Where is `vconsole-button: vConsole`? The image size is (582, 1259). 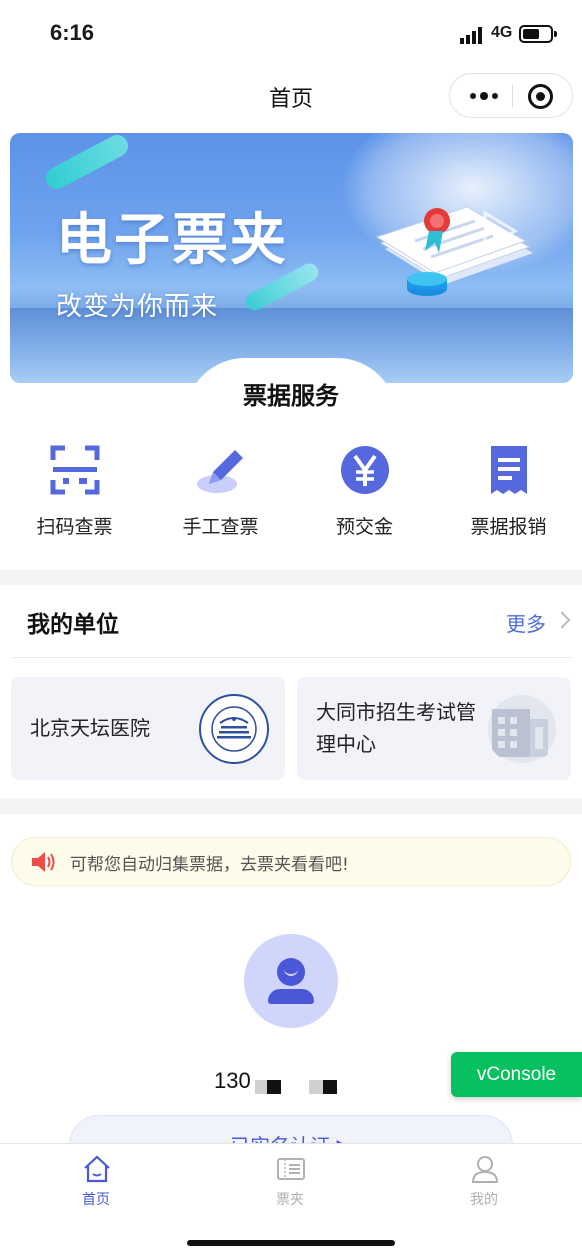 vconsole-button: vConsole is located at coordinates (516, 1074).